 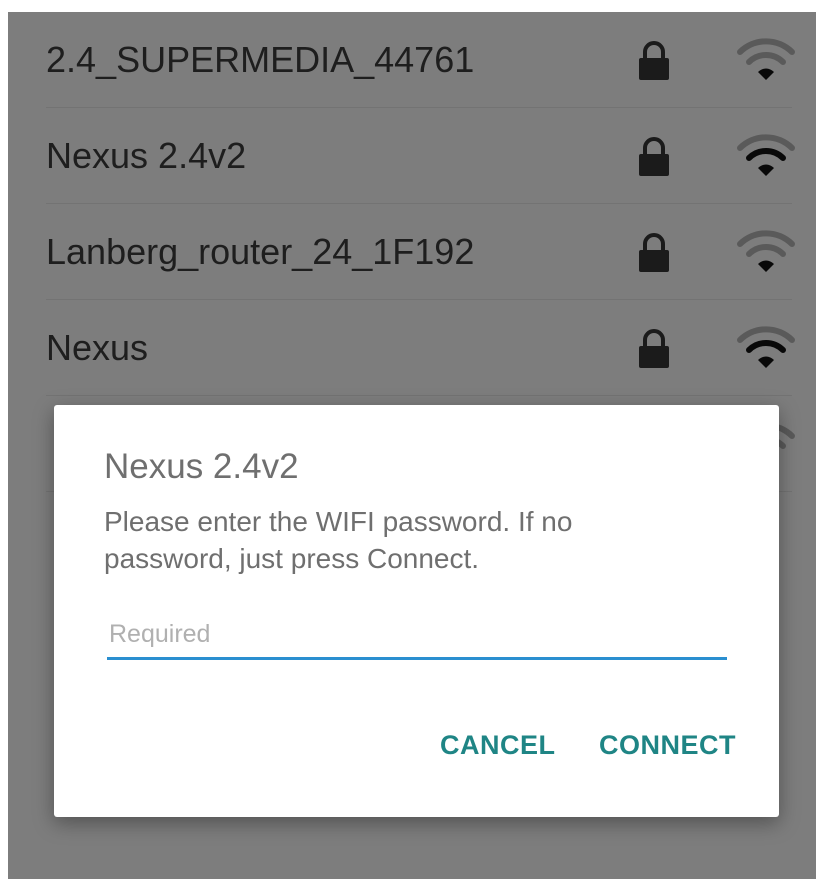 What do you see at coordinates (667, 745) in the screenshot?
I see `connect-button: CONNECT` at bounding box center [667, 745].